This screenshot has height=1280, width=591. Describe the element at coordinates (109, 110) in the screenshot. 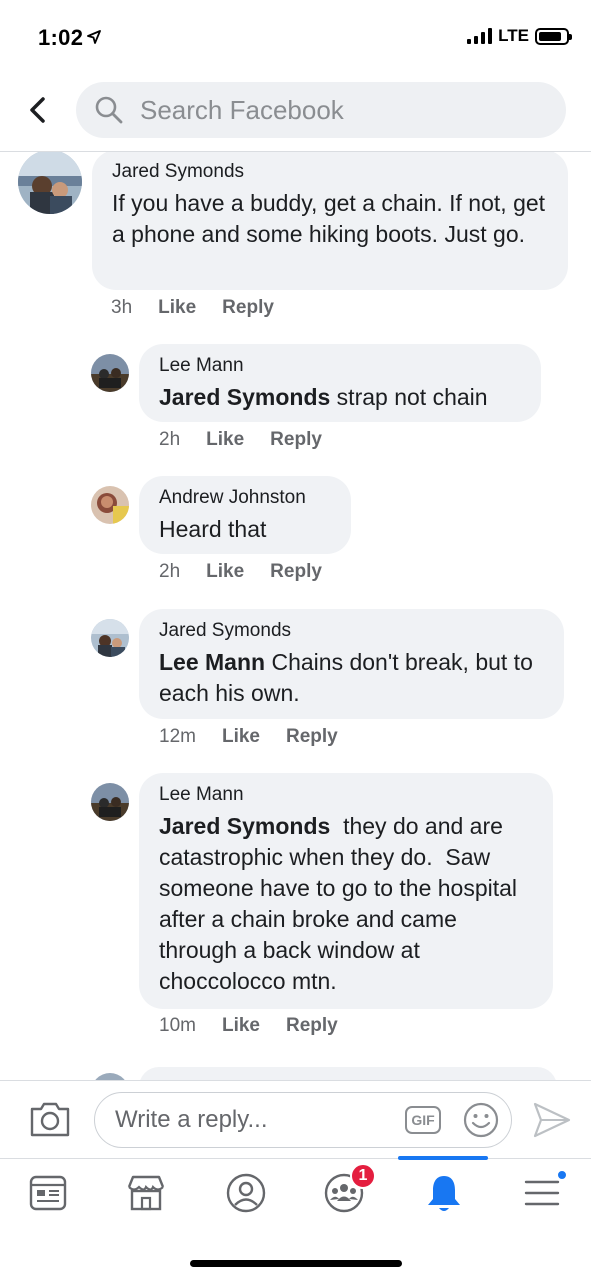

I see `search-icon` at that location.